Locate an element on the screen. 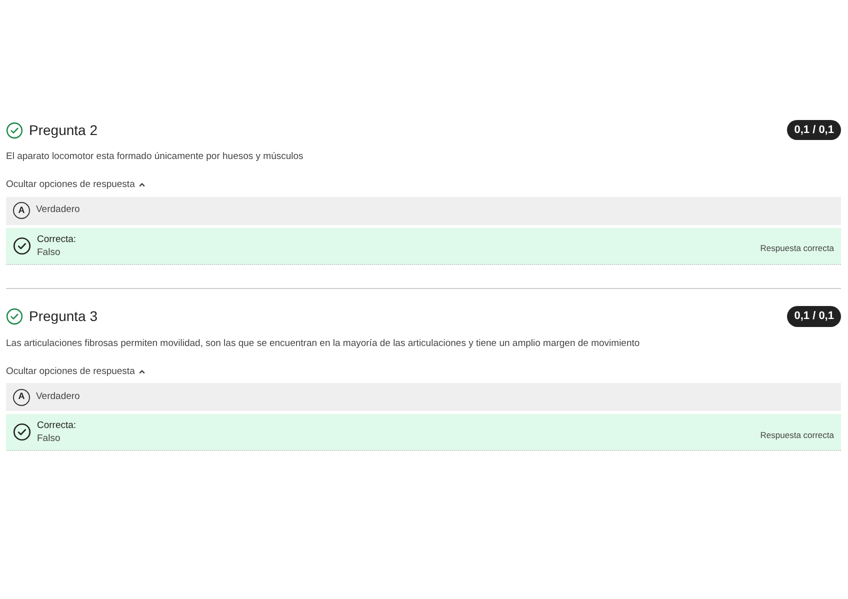 The height and width of the screenshot is (599, 848). question-statement: Las articulaciones fibrosas permiten movilidad, son las que se encuentran en la mayoría de las articulaciones y tiene un amplio margen de movimiento is located at coordinates (323, 343).